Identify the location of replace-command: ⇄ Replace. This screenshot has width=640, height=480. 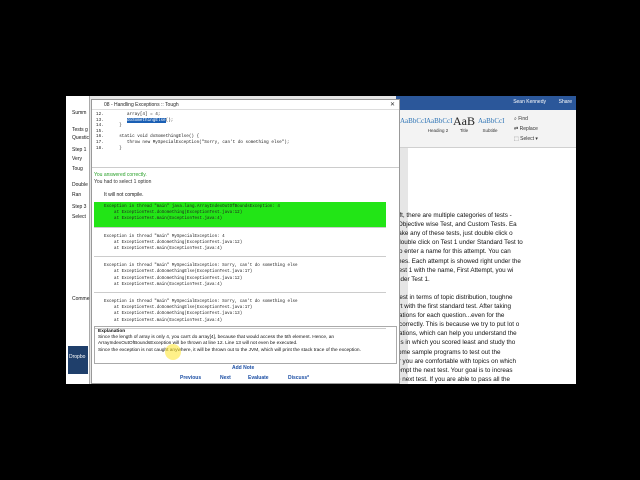
(526, 129).